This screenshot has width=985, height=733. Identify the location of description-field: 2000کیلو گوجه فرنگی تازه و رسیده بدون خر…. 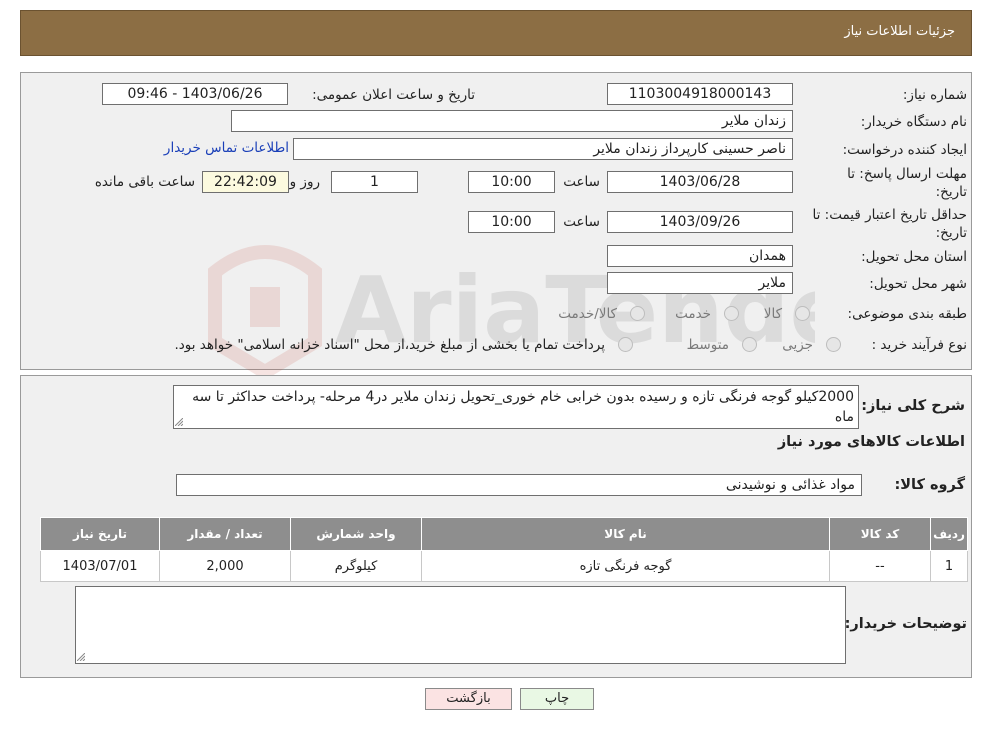
(516, 407).